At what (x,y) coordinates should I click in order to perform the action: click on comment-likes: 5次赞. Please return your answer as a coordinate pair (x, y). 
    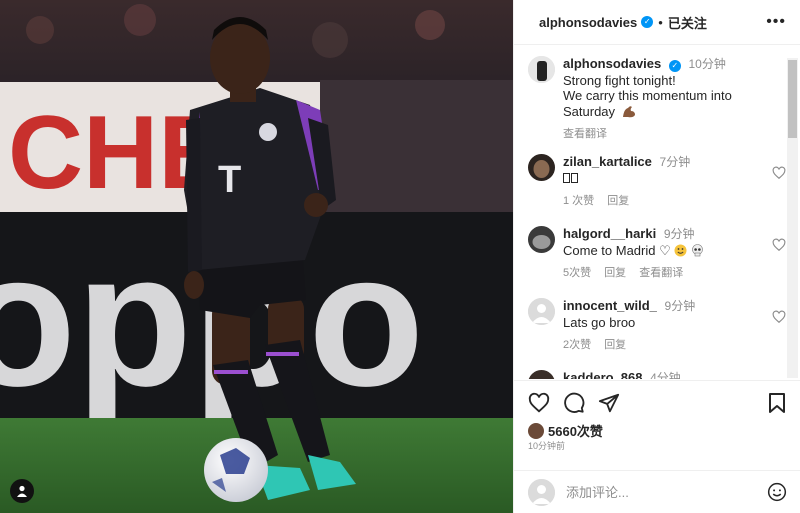
    Looking at the image, I should click on (577, 273).